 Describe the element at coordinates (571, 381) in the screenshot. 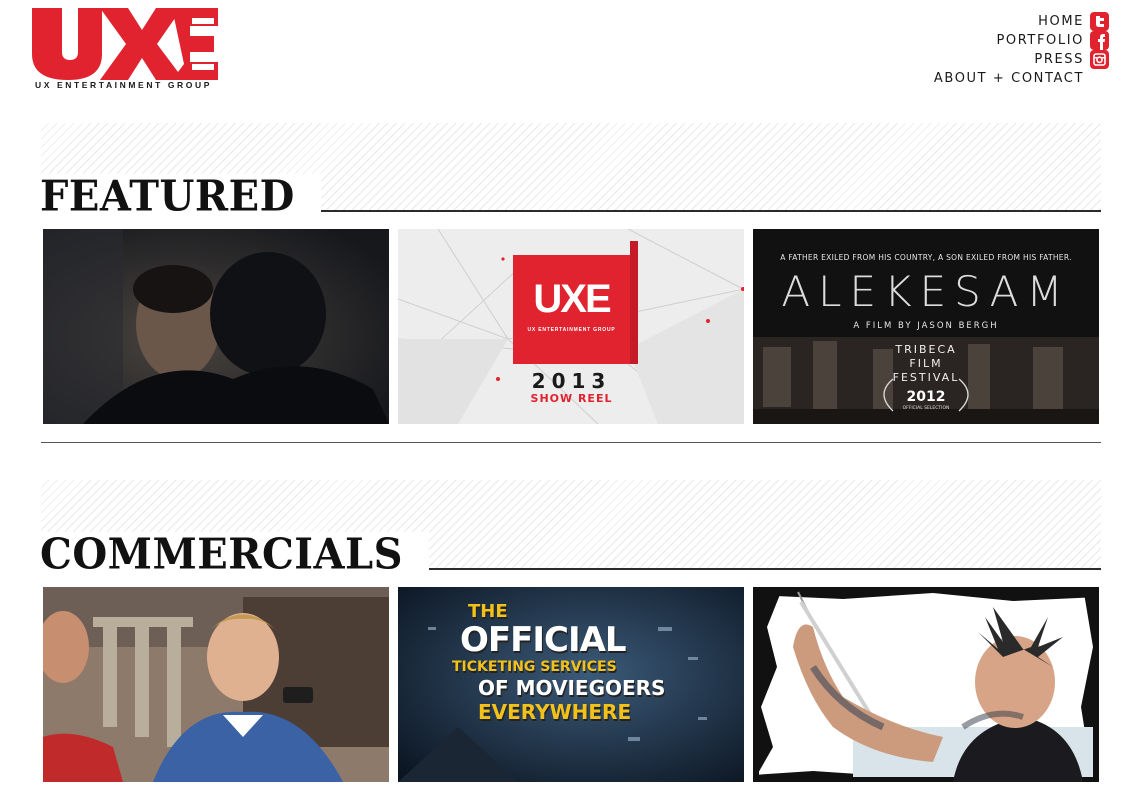

I see `show-reel-year: 2013` at that location.